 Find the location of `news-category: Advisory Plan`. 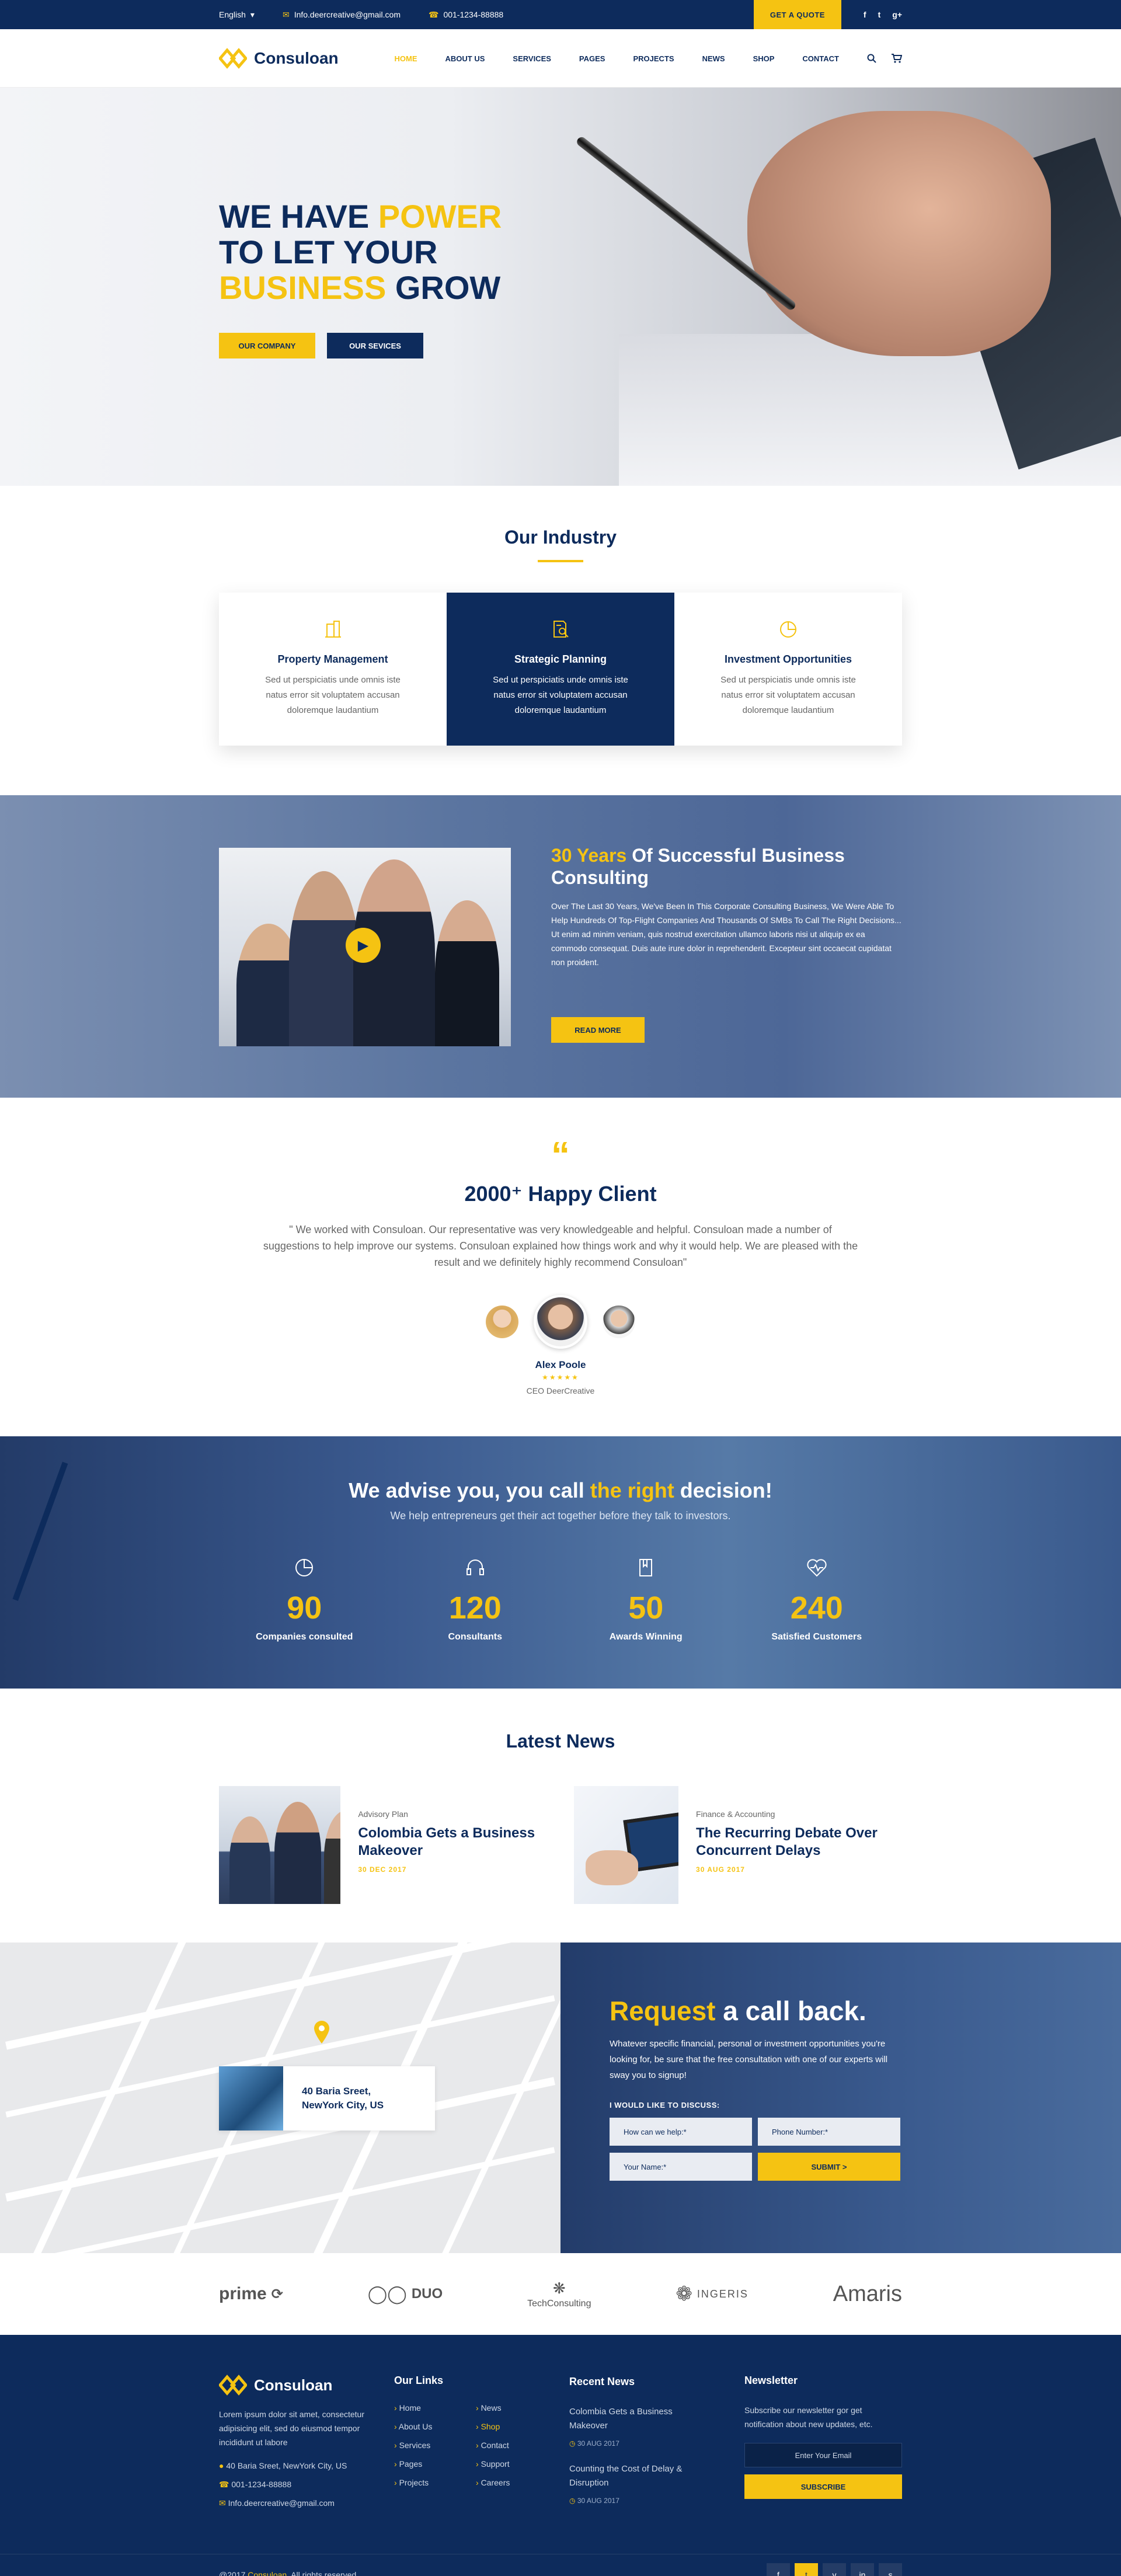

news-category: Advisory Plan is located at coordinates (452, 1814).